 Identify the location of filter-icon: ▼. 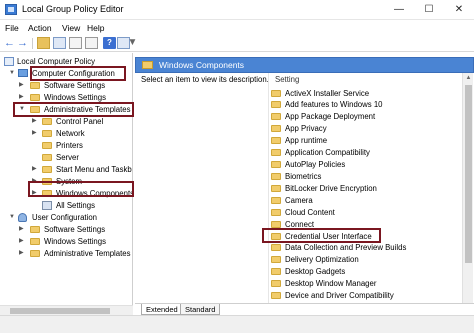
(132, 43).